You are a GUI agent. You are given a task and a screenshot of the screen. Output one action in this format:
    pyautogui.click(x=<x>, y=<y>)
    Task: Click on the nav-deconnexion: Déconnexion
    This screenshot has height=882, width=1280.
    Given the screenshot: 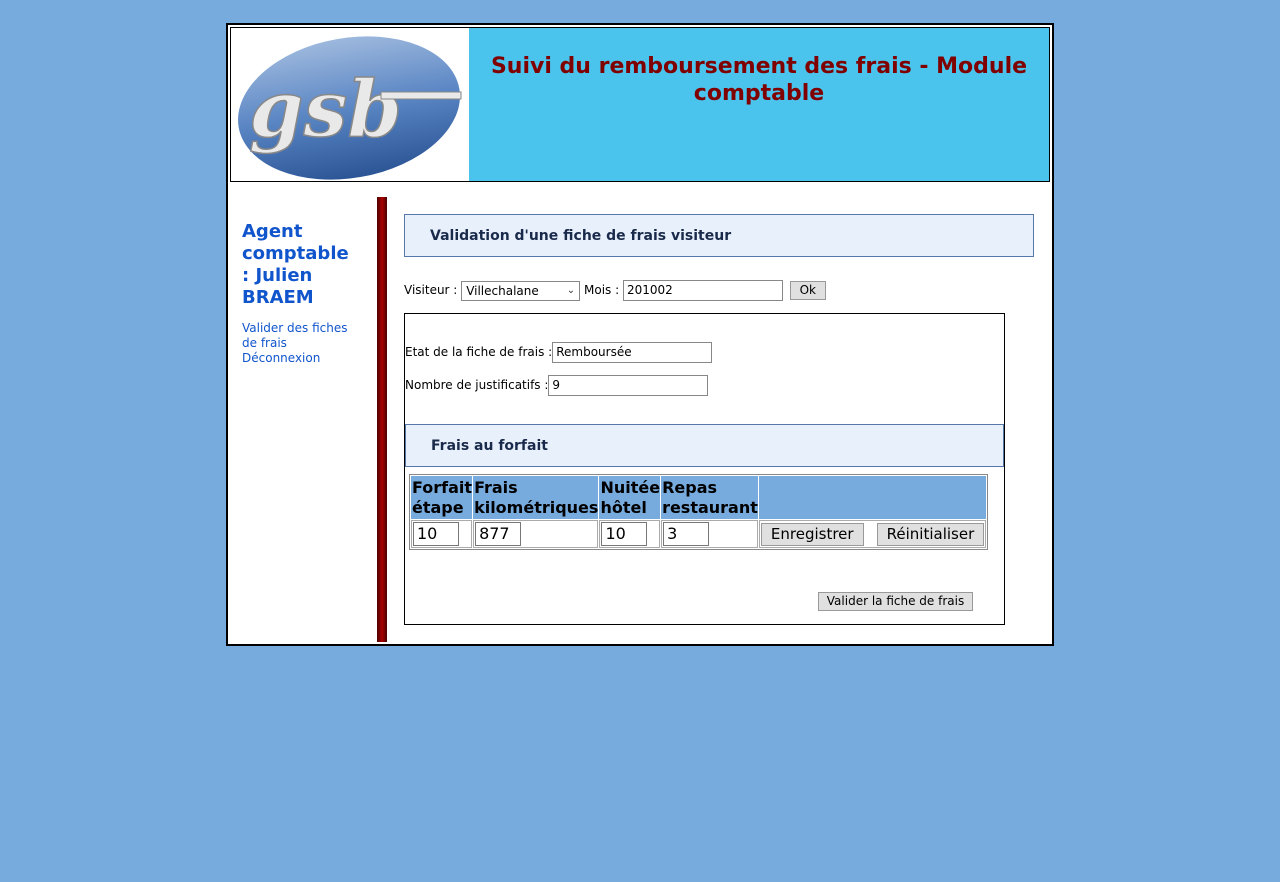 What is the action you would take?
    pyautogui.click(x=302, y=358)
    